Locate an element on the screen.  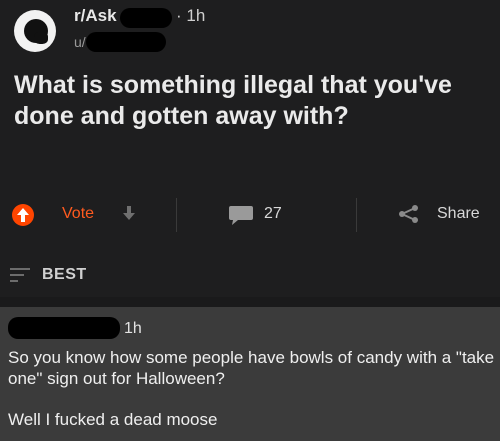
share-icon is located at coordinates (409, 214).